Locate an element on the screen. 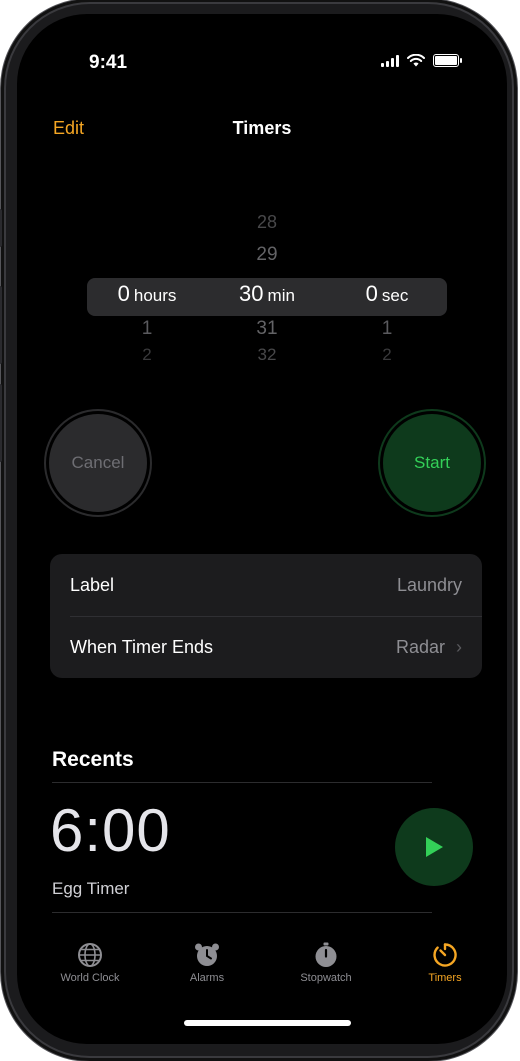 The image size is (520, 1061). timer-settings-group: Label Laundry When Timer Ends Radar › is located at coordinates (266, 616).